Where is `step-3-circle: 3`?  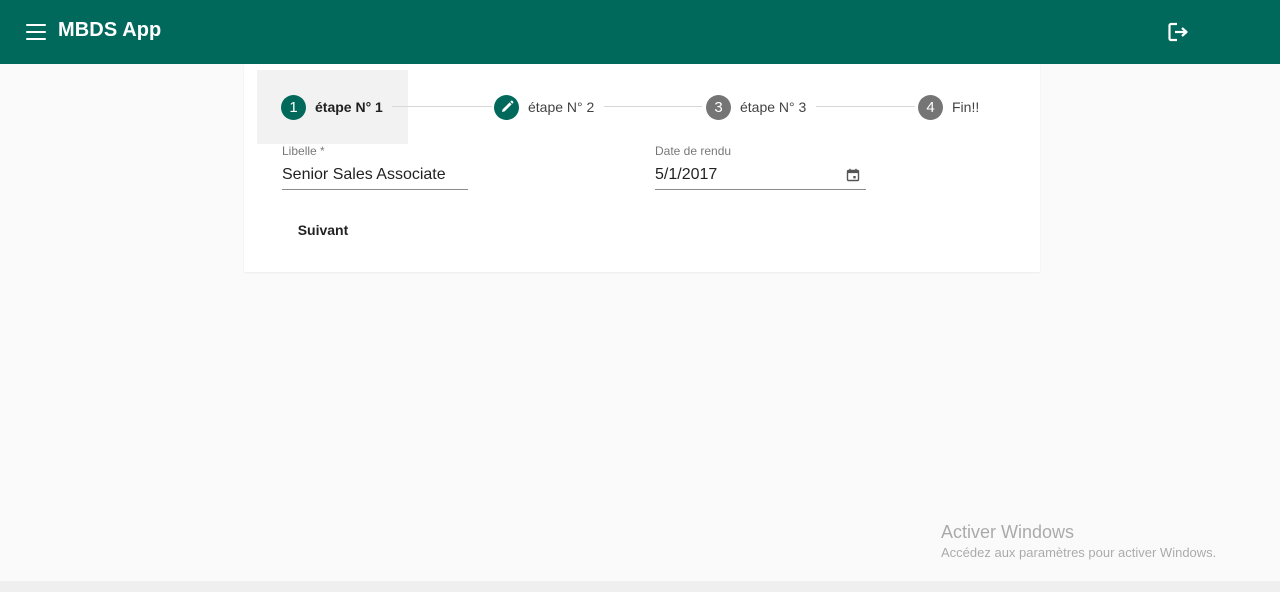 step-3-circle: 3 is located at coordinates (718, 107).